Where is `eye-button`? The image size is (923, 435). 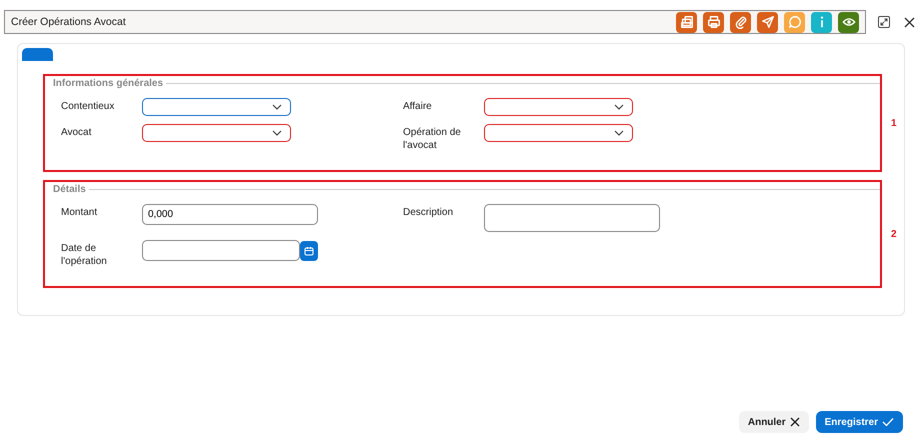 eye-button is located at coordinates (848, 22).